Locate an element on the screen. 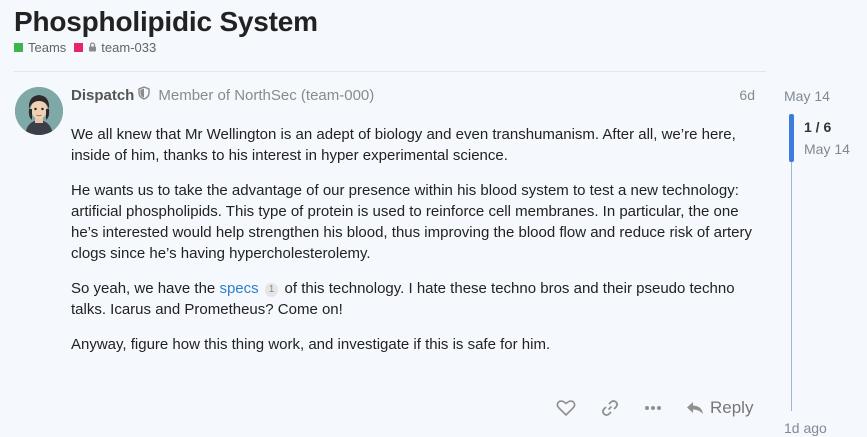 This screenshot has height=437, width=867. post-actions: Reply is located at coordinates (654, 408).